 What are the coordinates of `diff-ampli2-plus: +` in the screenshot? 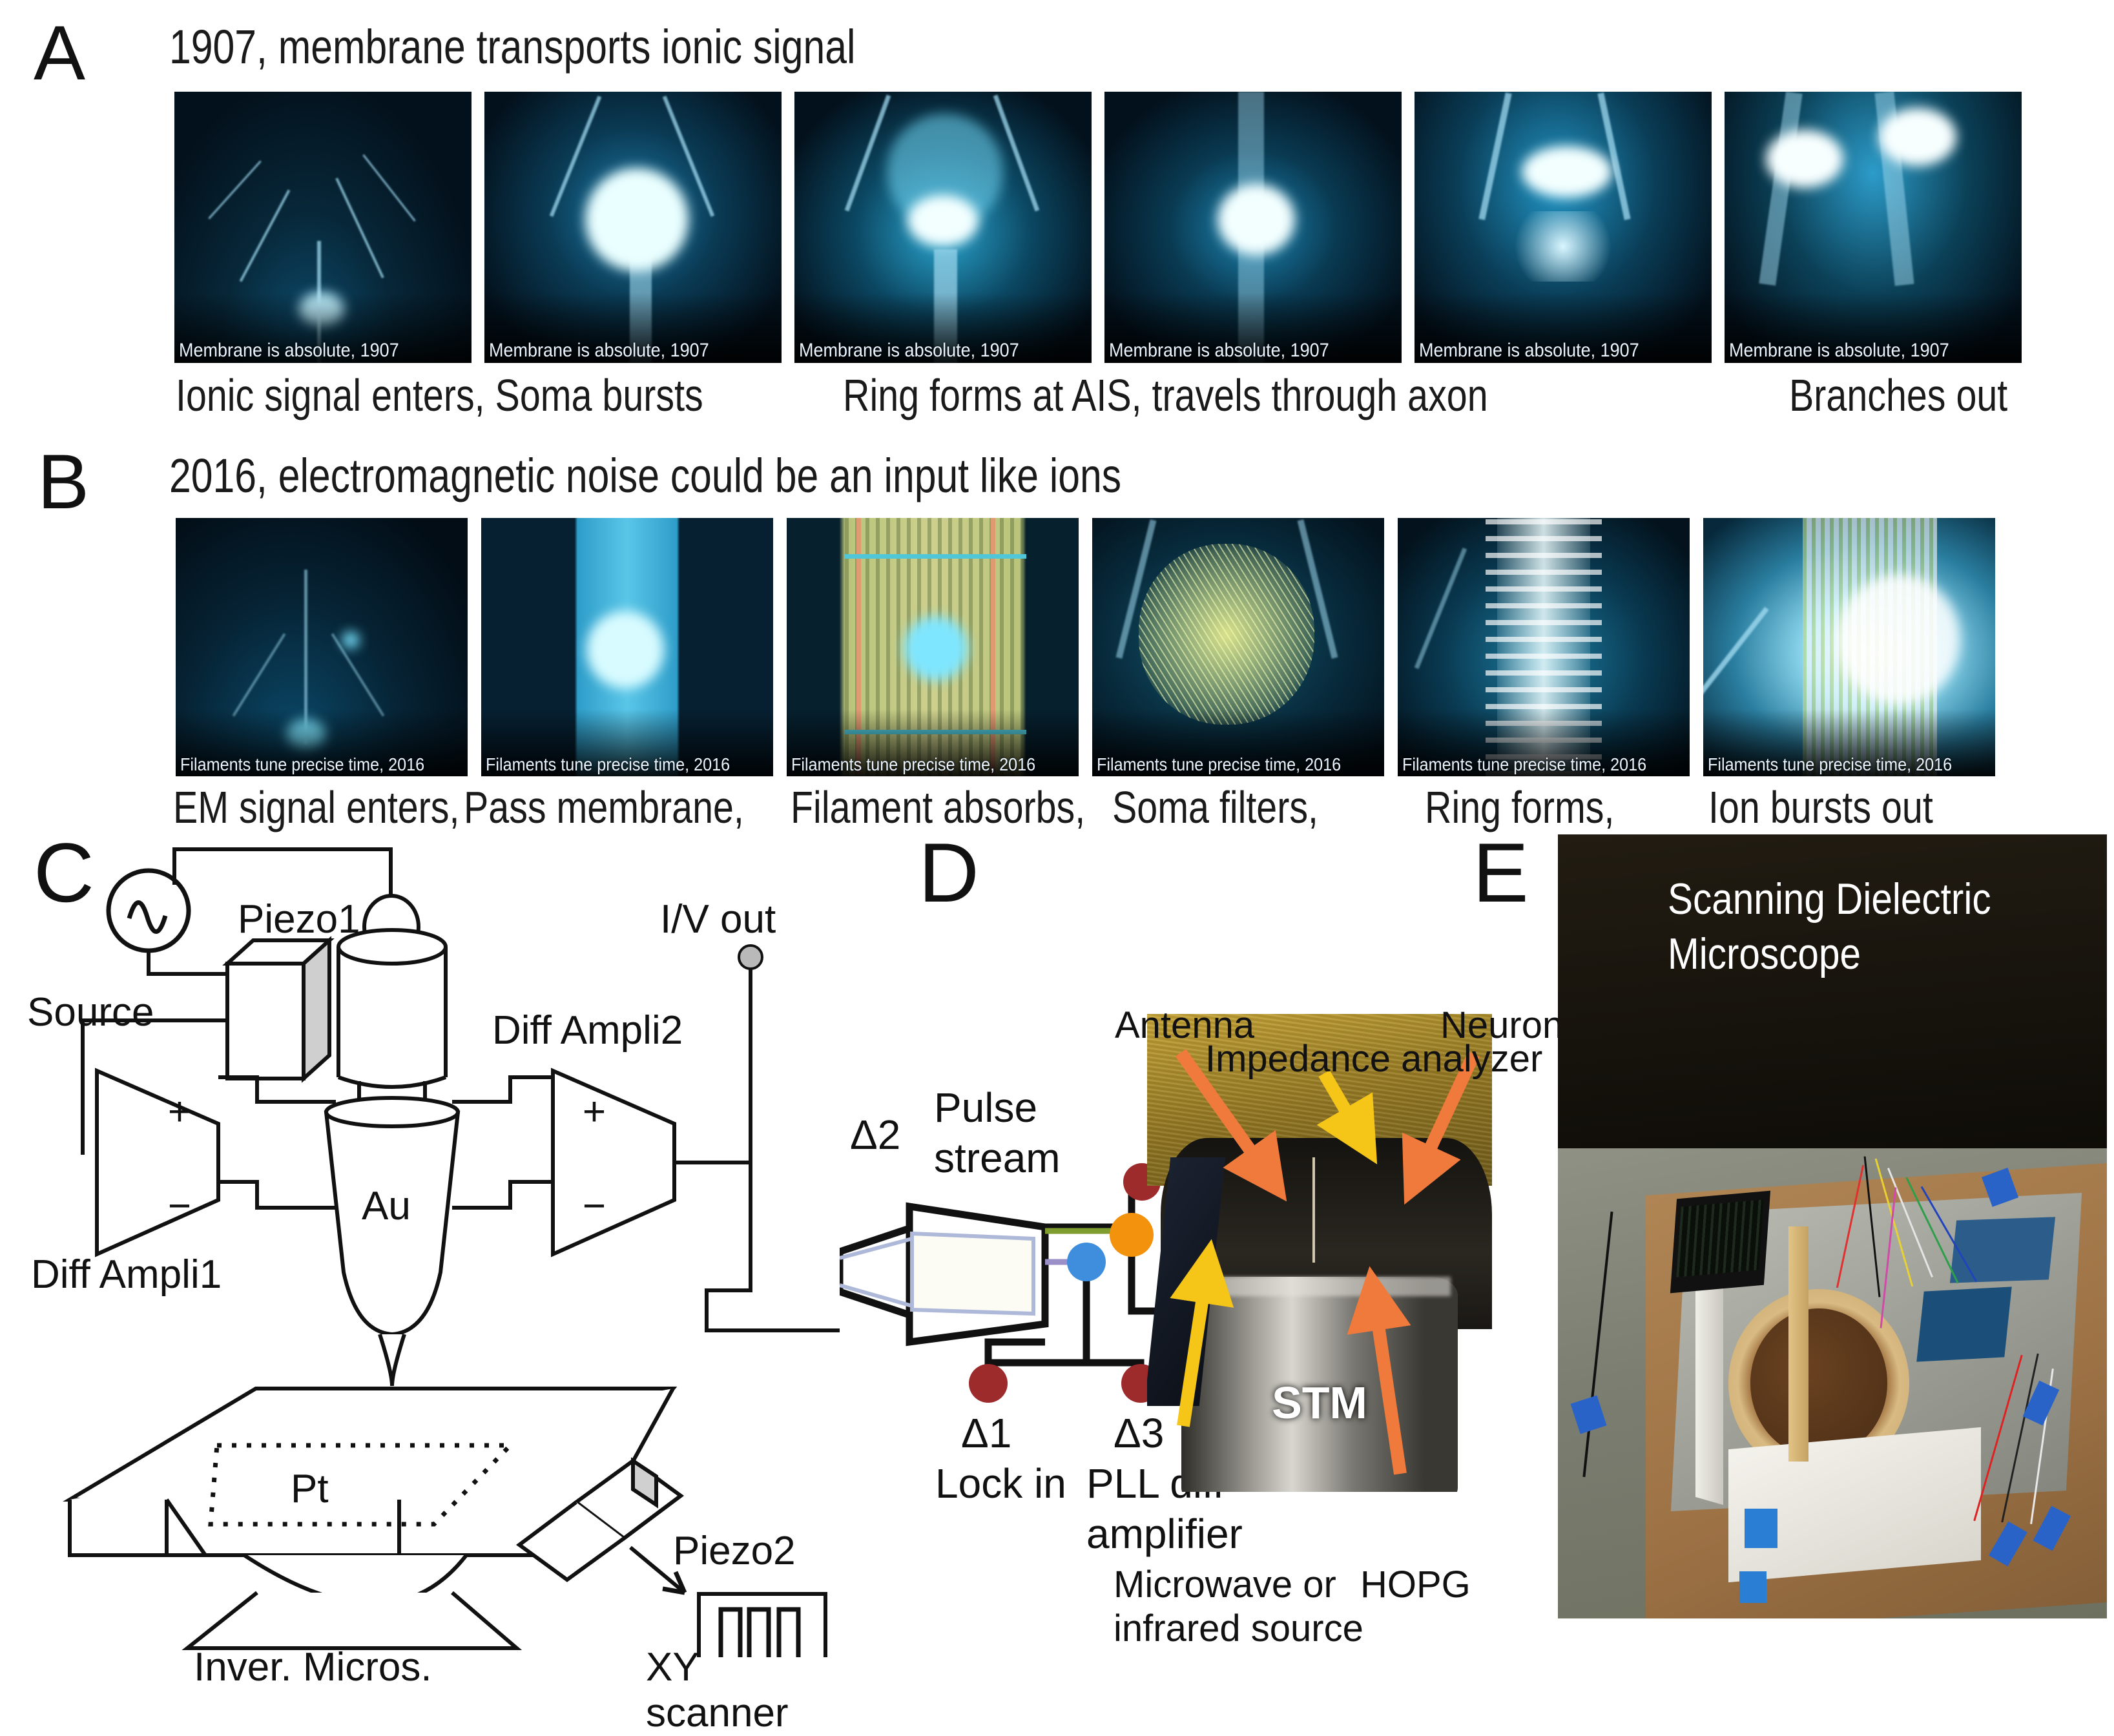 It's located at (594, 1112).